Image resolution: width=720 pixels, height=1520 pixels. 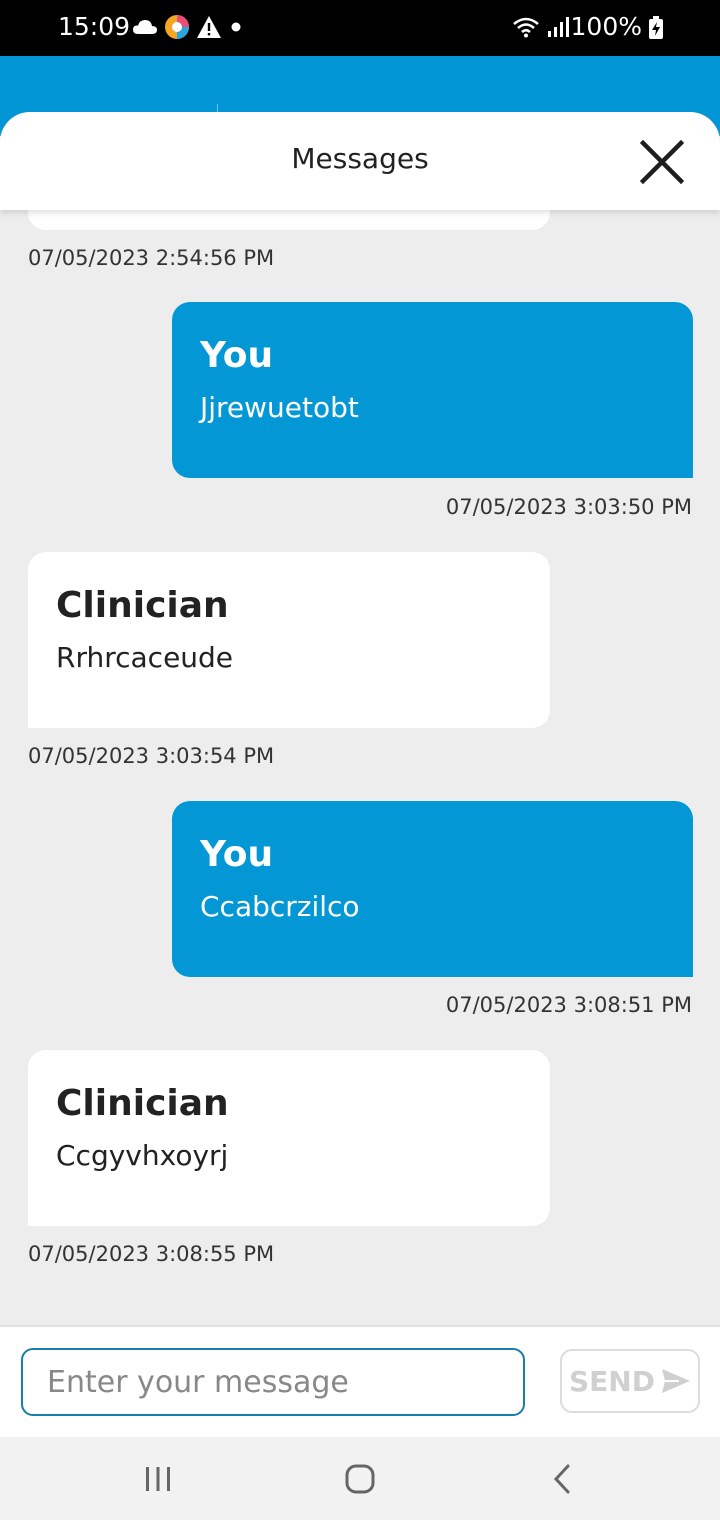 I want to click on app-notification-icon, so click(x=177, y=27).